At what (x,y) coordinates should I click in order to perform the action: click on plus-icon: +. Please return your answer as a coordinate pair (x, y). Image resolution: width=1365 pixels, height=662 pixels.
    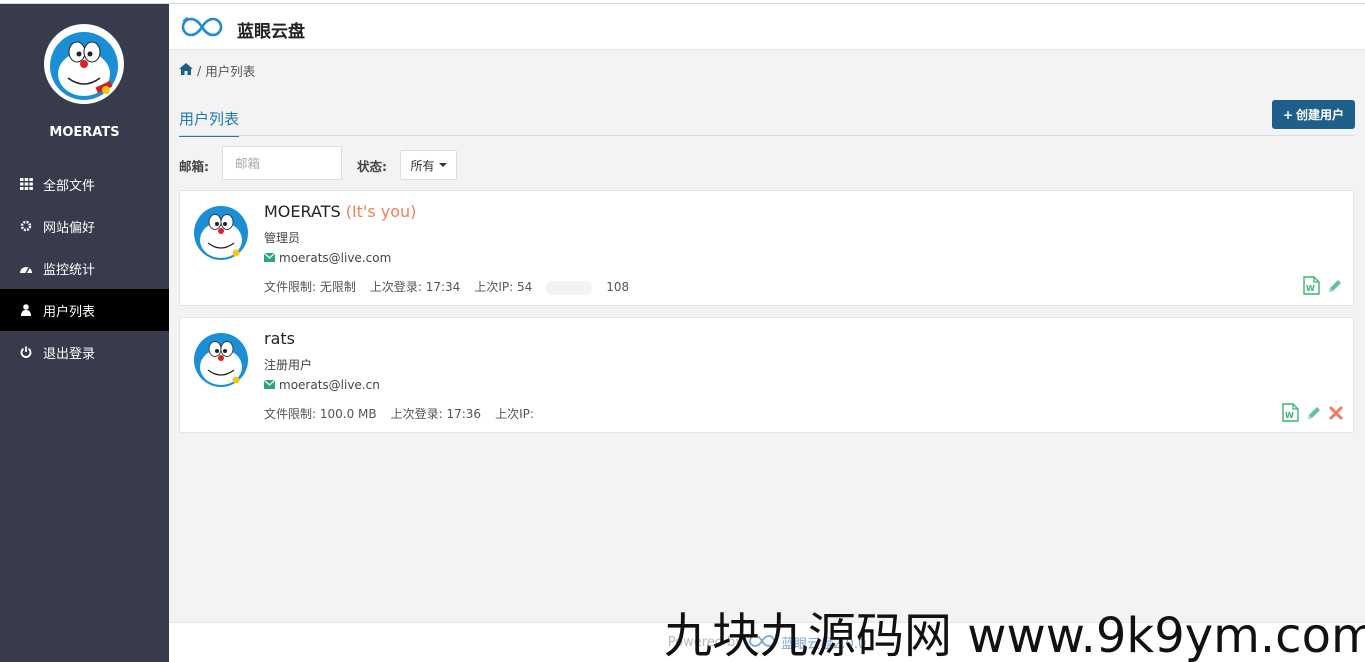
    Looking at the image, I should click on (1288, 114).